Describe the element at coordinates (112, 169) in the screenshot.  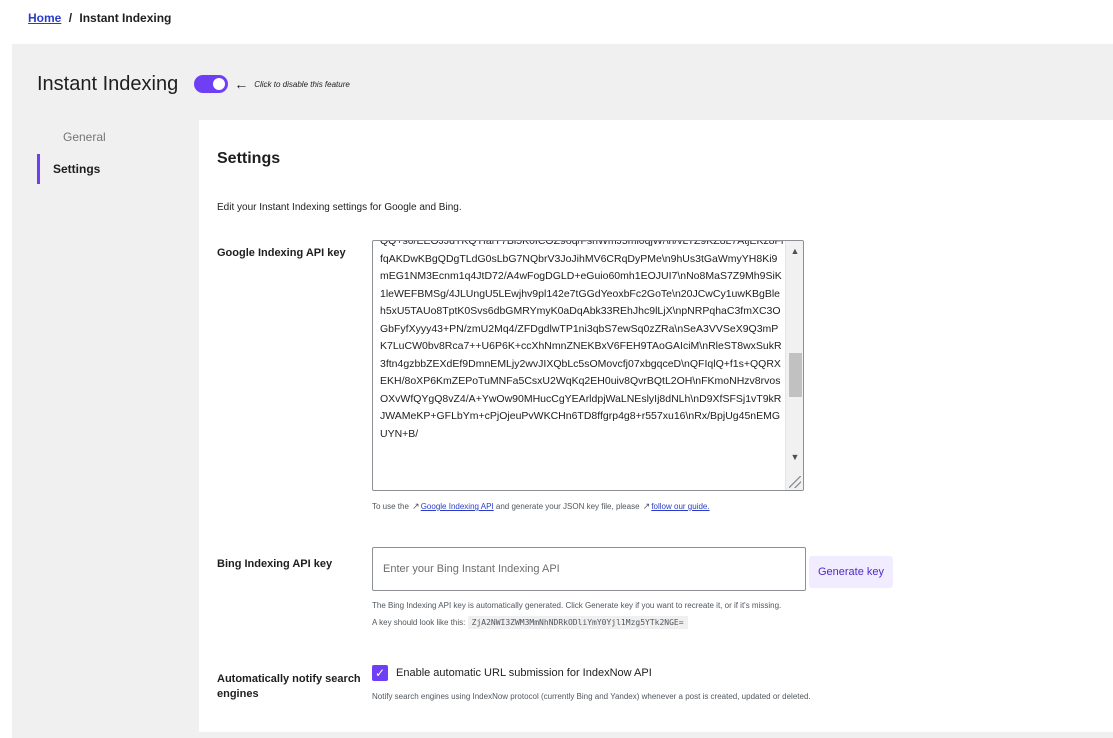
I see `sidebar-item-settings: Settings` at that location.